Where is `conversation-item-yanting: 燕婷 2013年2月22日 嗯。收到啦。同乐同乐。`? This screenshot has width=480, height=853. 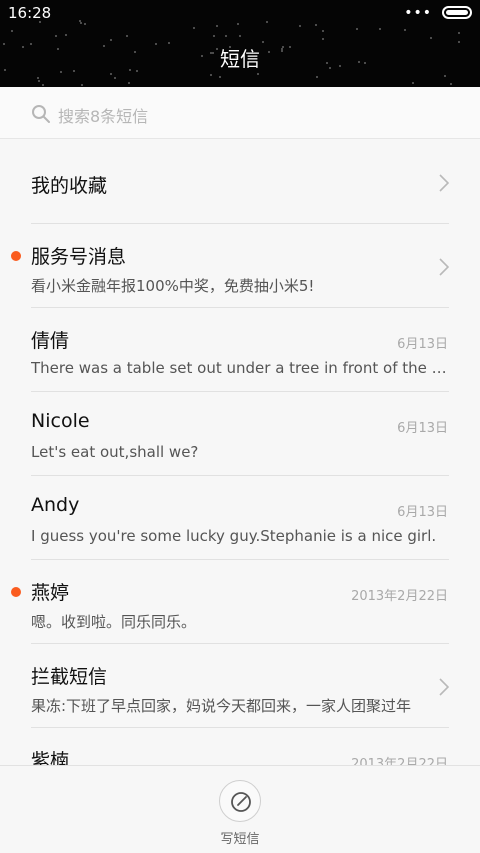 conversation-item-yanting: 燕婷 2013年2月22日 嗯。收到啦。同乐同乐。 is located at coordinates (240, 602).